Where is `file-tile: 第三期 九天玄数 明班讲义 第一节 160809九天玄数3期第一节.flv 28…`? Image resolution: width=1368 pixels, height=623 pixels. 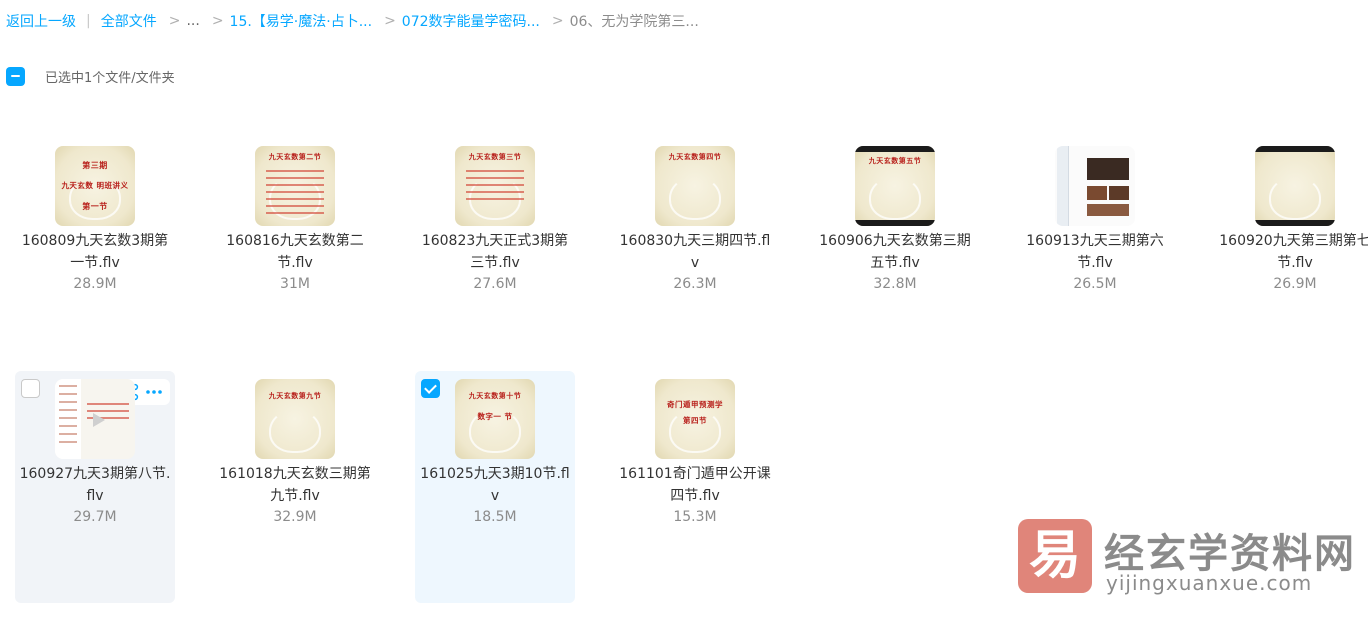
file-tile: 第三期 九天玄数 明班讲义 第一节 160809九天玄数3期第一节.flv 28… is located at coordinates (95, 254).